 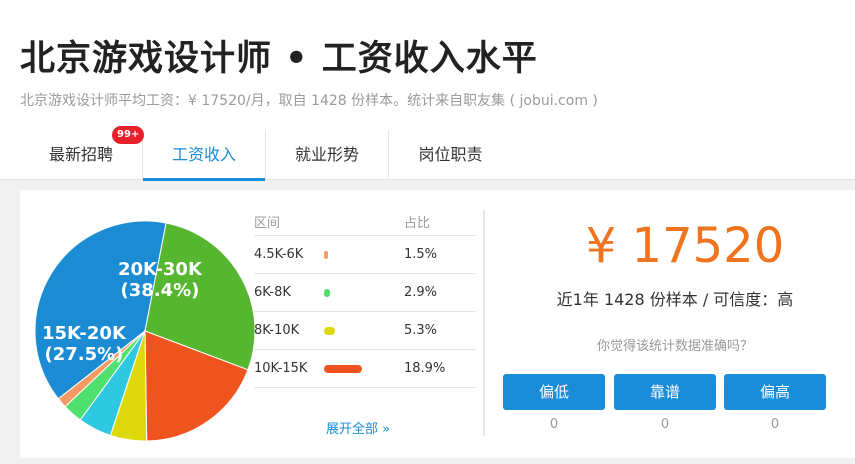 What do you see at coordinates (279, 254) in the screenshot?
I see `range-cell: 4.5K-6K` at bounding box center [279, 254].